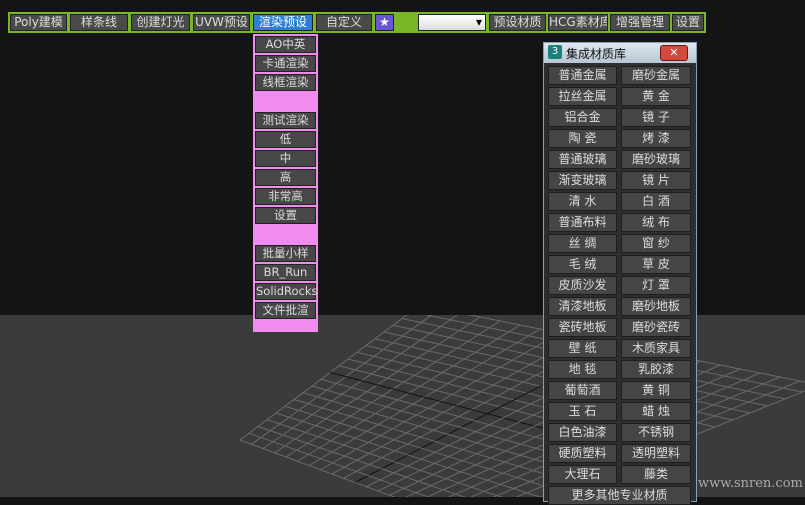 This screenshot has width=805, height=505. I want to click on material-button: 不锈钢, so click(656, 432).